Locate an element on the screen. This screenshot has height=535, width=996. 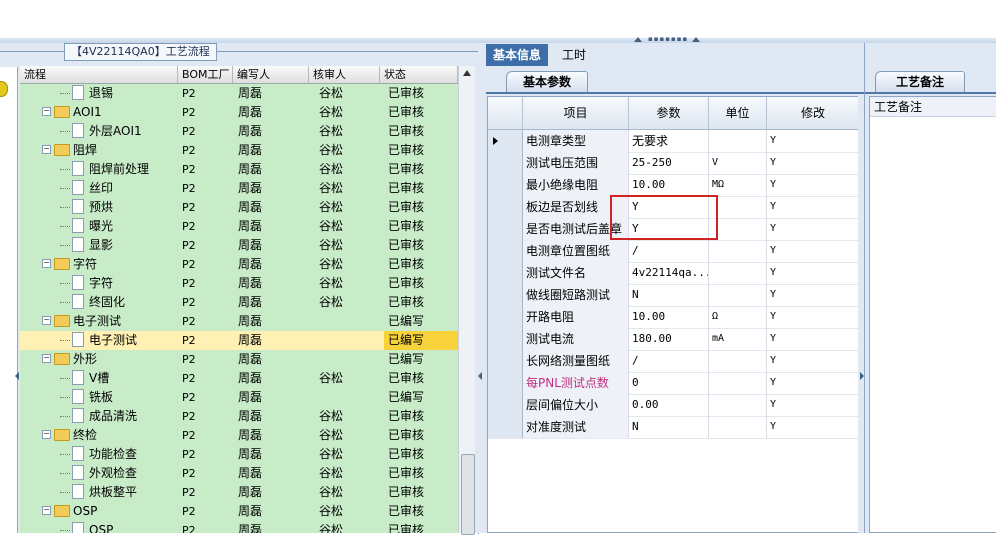
tab-basic-info: 基本信息 is located at coordinates (517, 55).